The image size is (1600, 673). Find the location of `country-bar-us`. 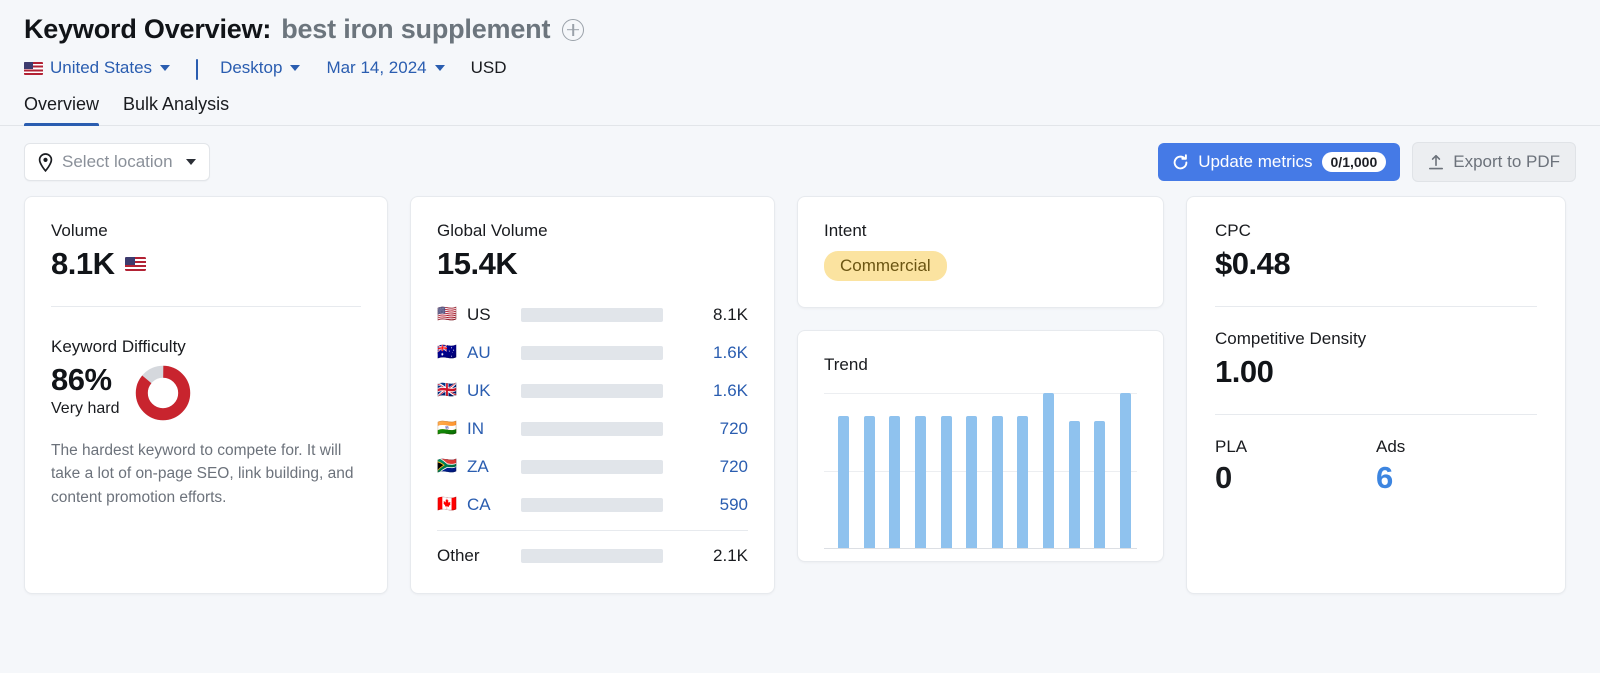

country-bar-us is located at coordinates (592, 315).